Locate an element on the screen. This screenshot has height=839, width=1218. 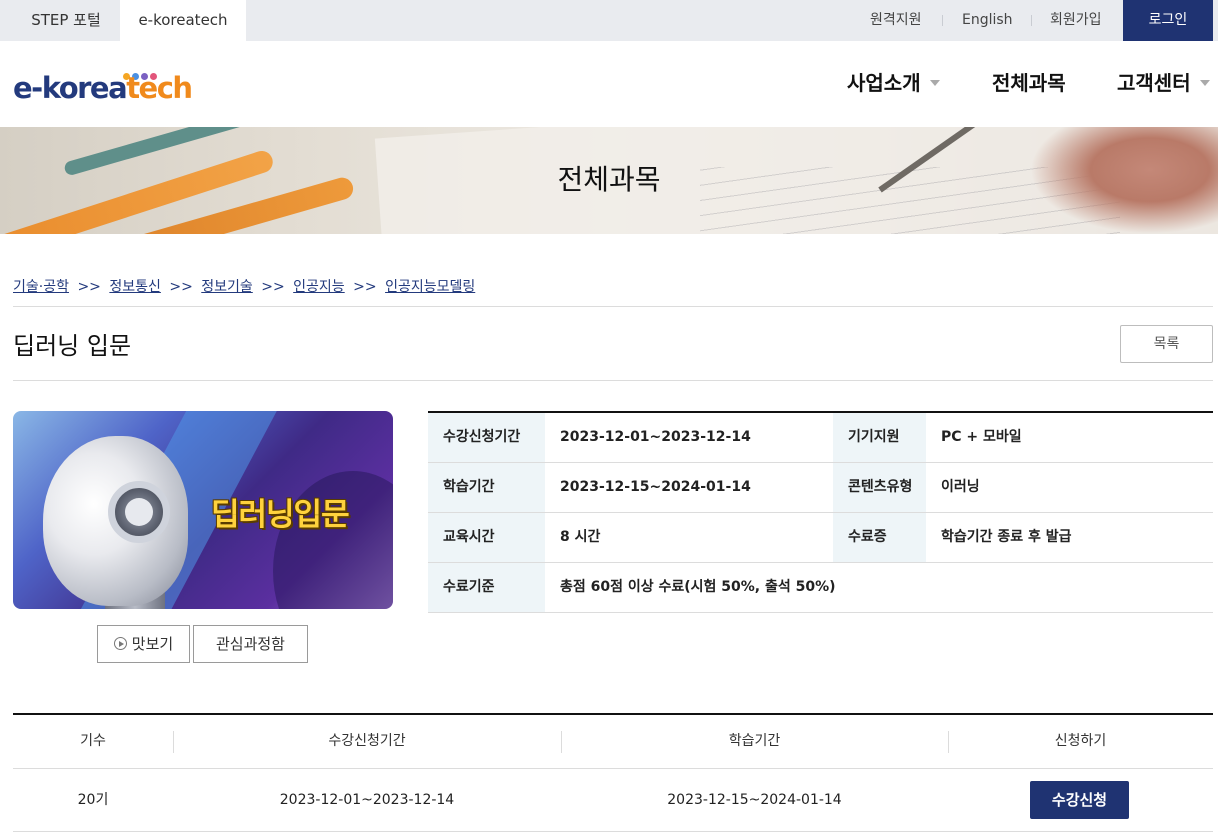
info-value: 8 시간 is located at coordinates (580, 537).